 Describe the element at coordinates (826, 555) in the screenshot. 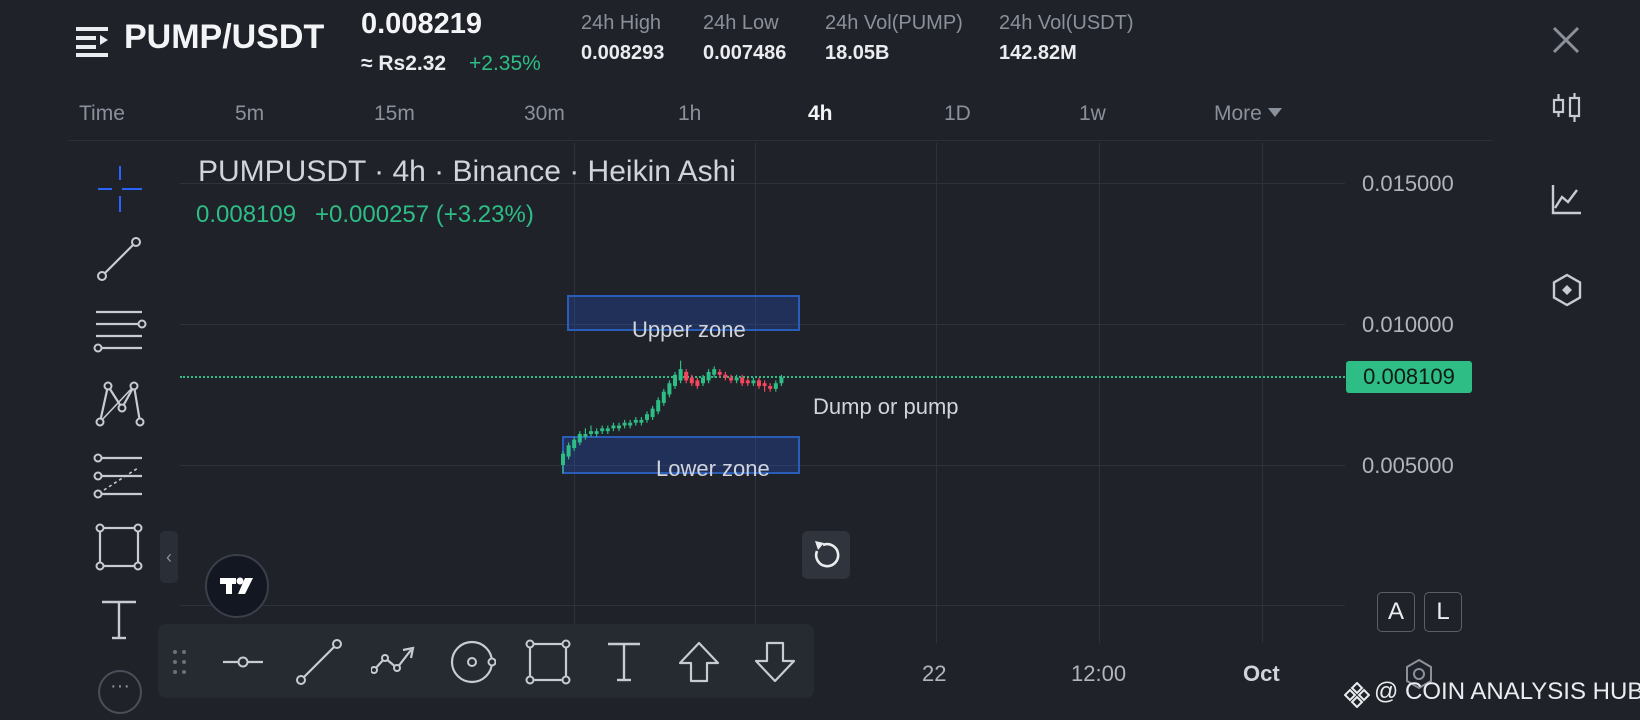

I see `reset-chart-button` at that location.